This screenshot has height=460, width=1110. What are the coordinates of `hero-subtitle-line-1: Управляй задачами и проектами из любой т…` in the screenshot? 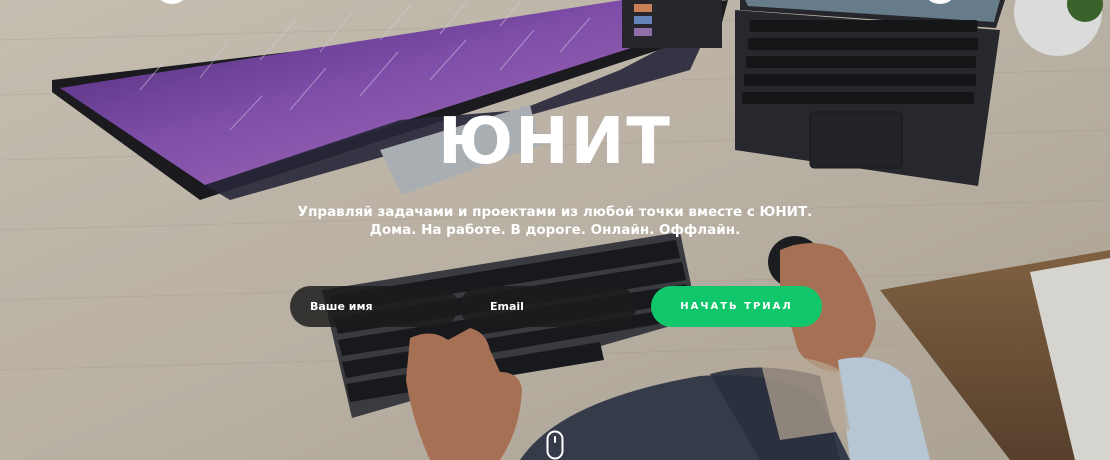 It's located at (555, 212).